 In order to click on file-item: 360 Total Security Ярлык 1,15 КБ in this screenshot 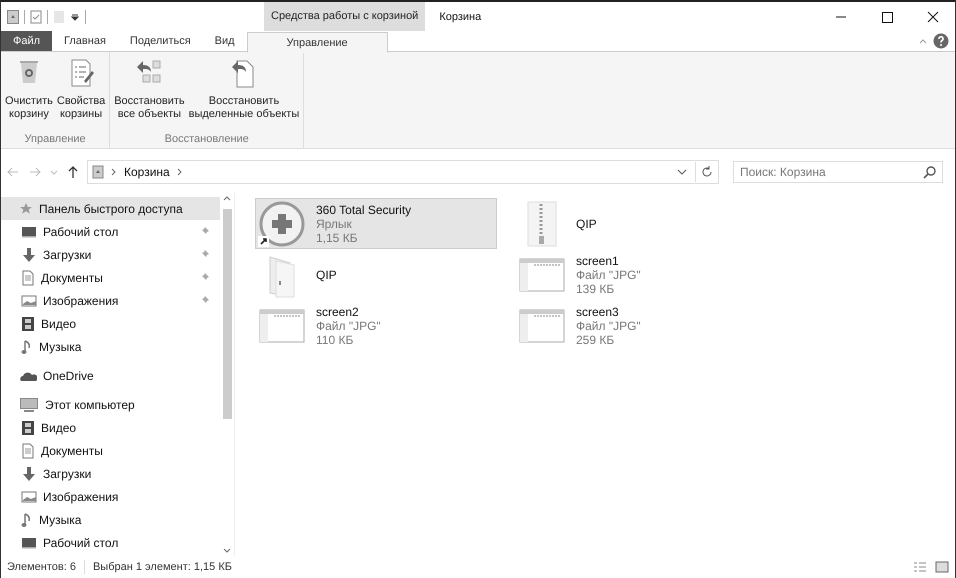, I will do `click(376, 223)`.